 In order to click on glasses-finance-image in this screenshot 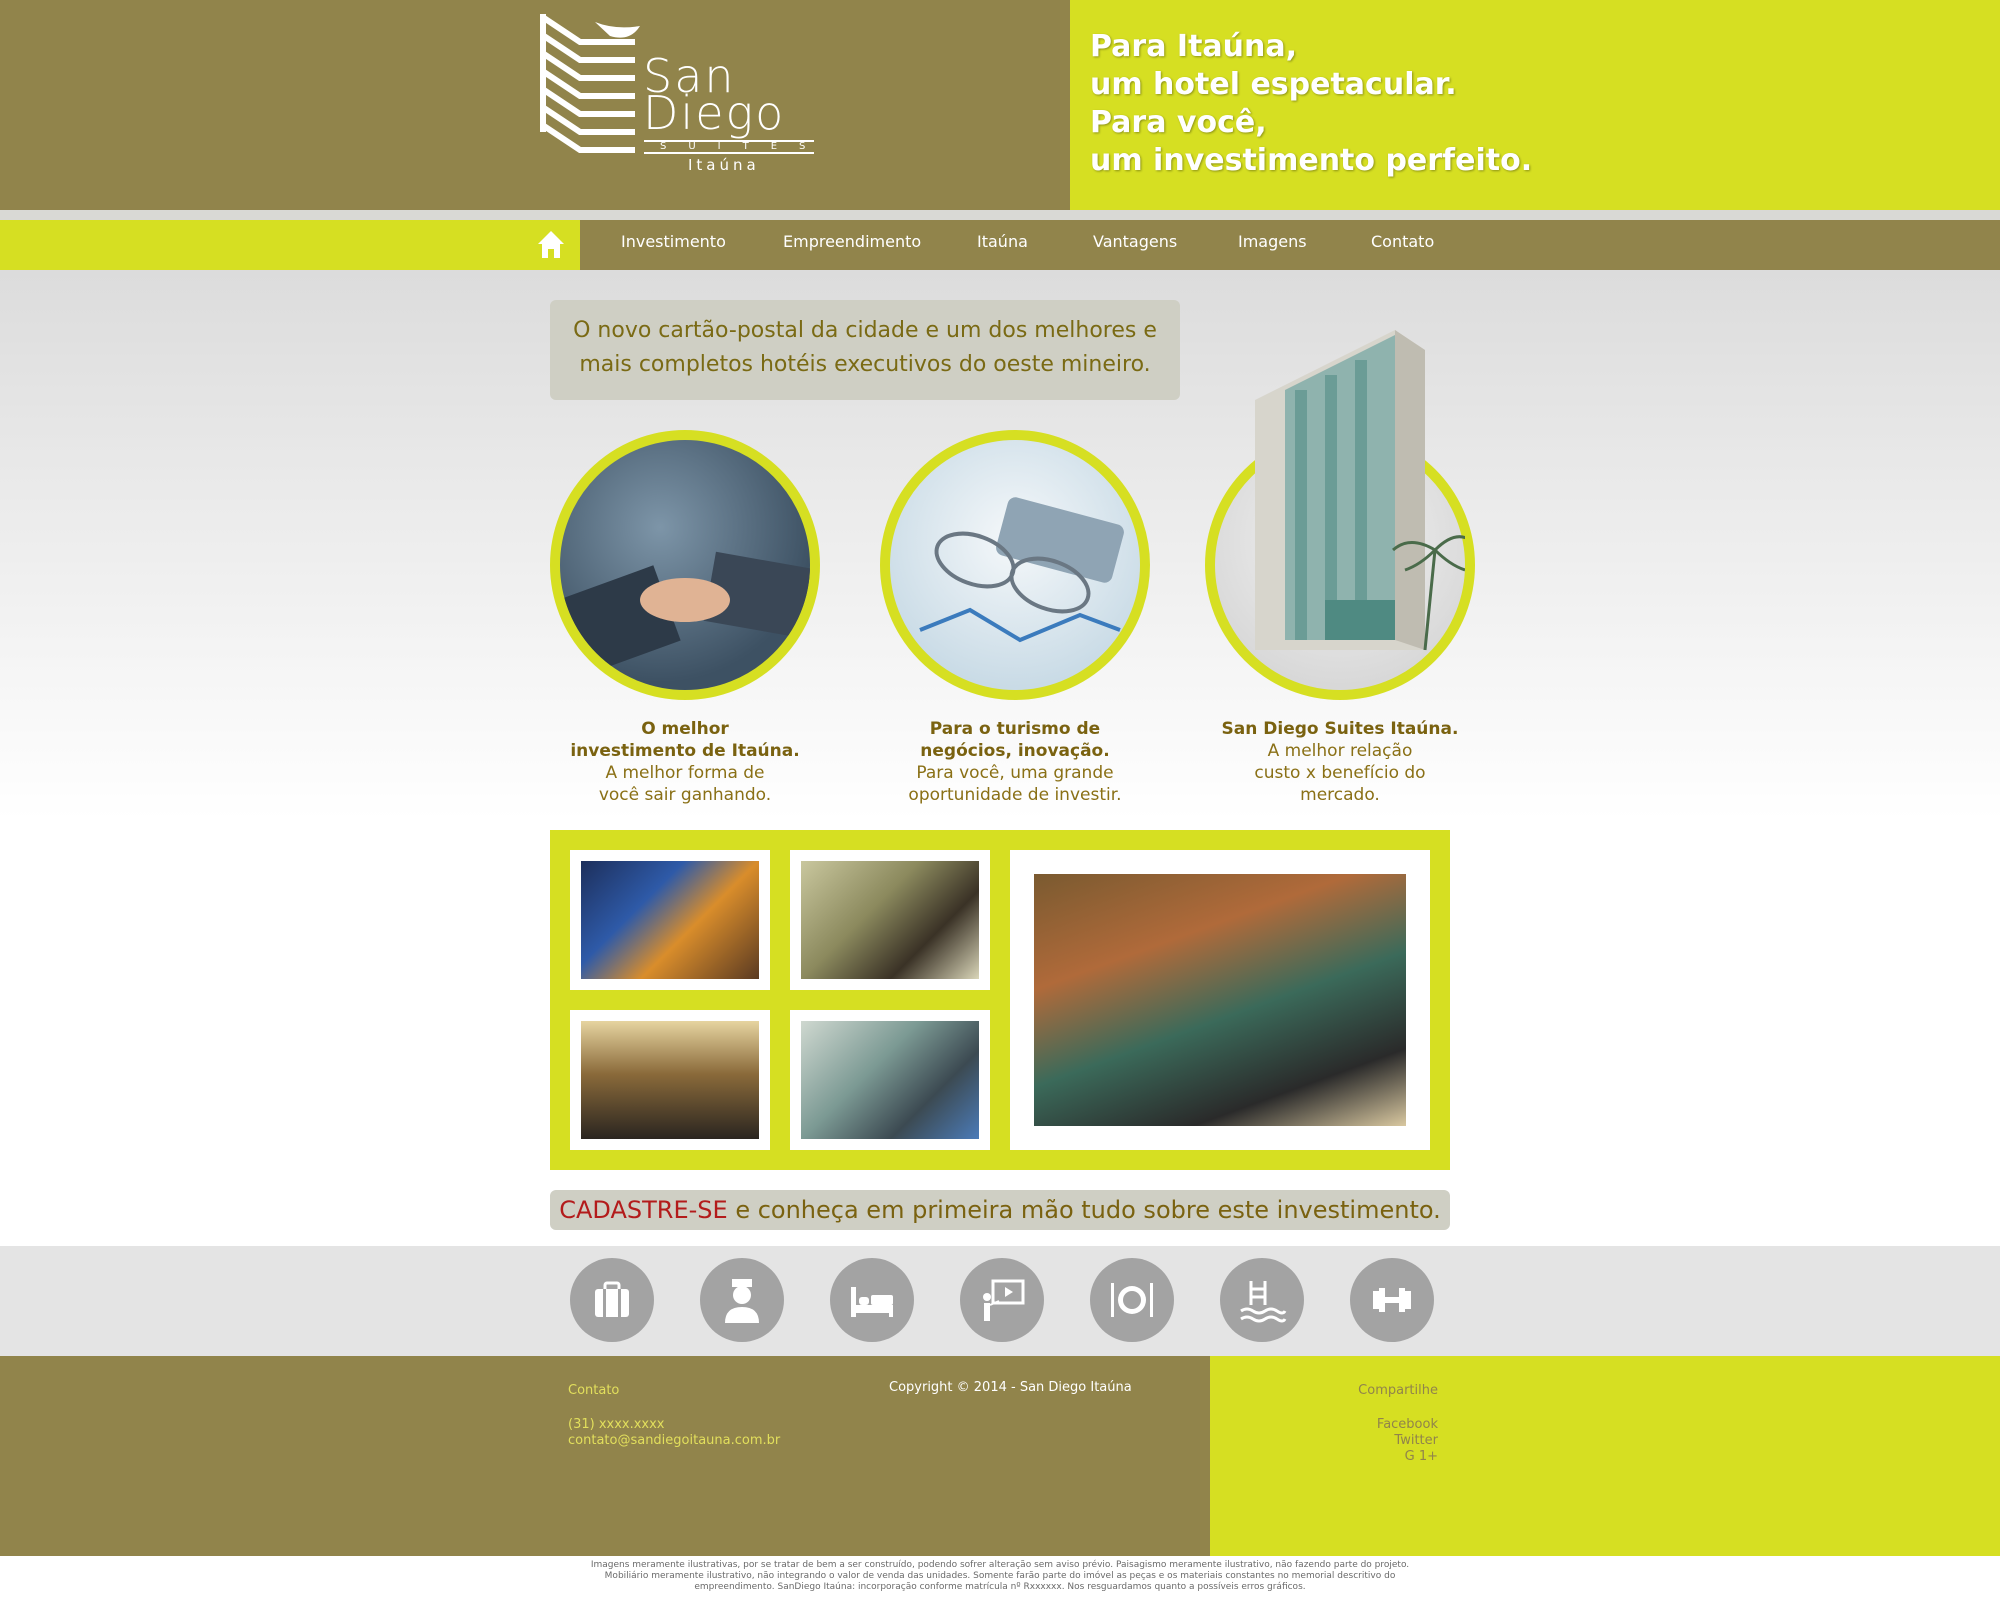, I will do `click(1015, 565)`.